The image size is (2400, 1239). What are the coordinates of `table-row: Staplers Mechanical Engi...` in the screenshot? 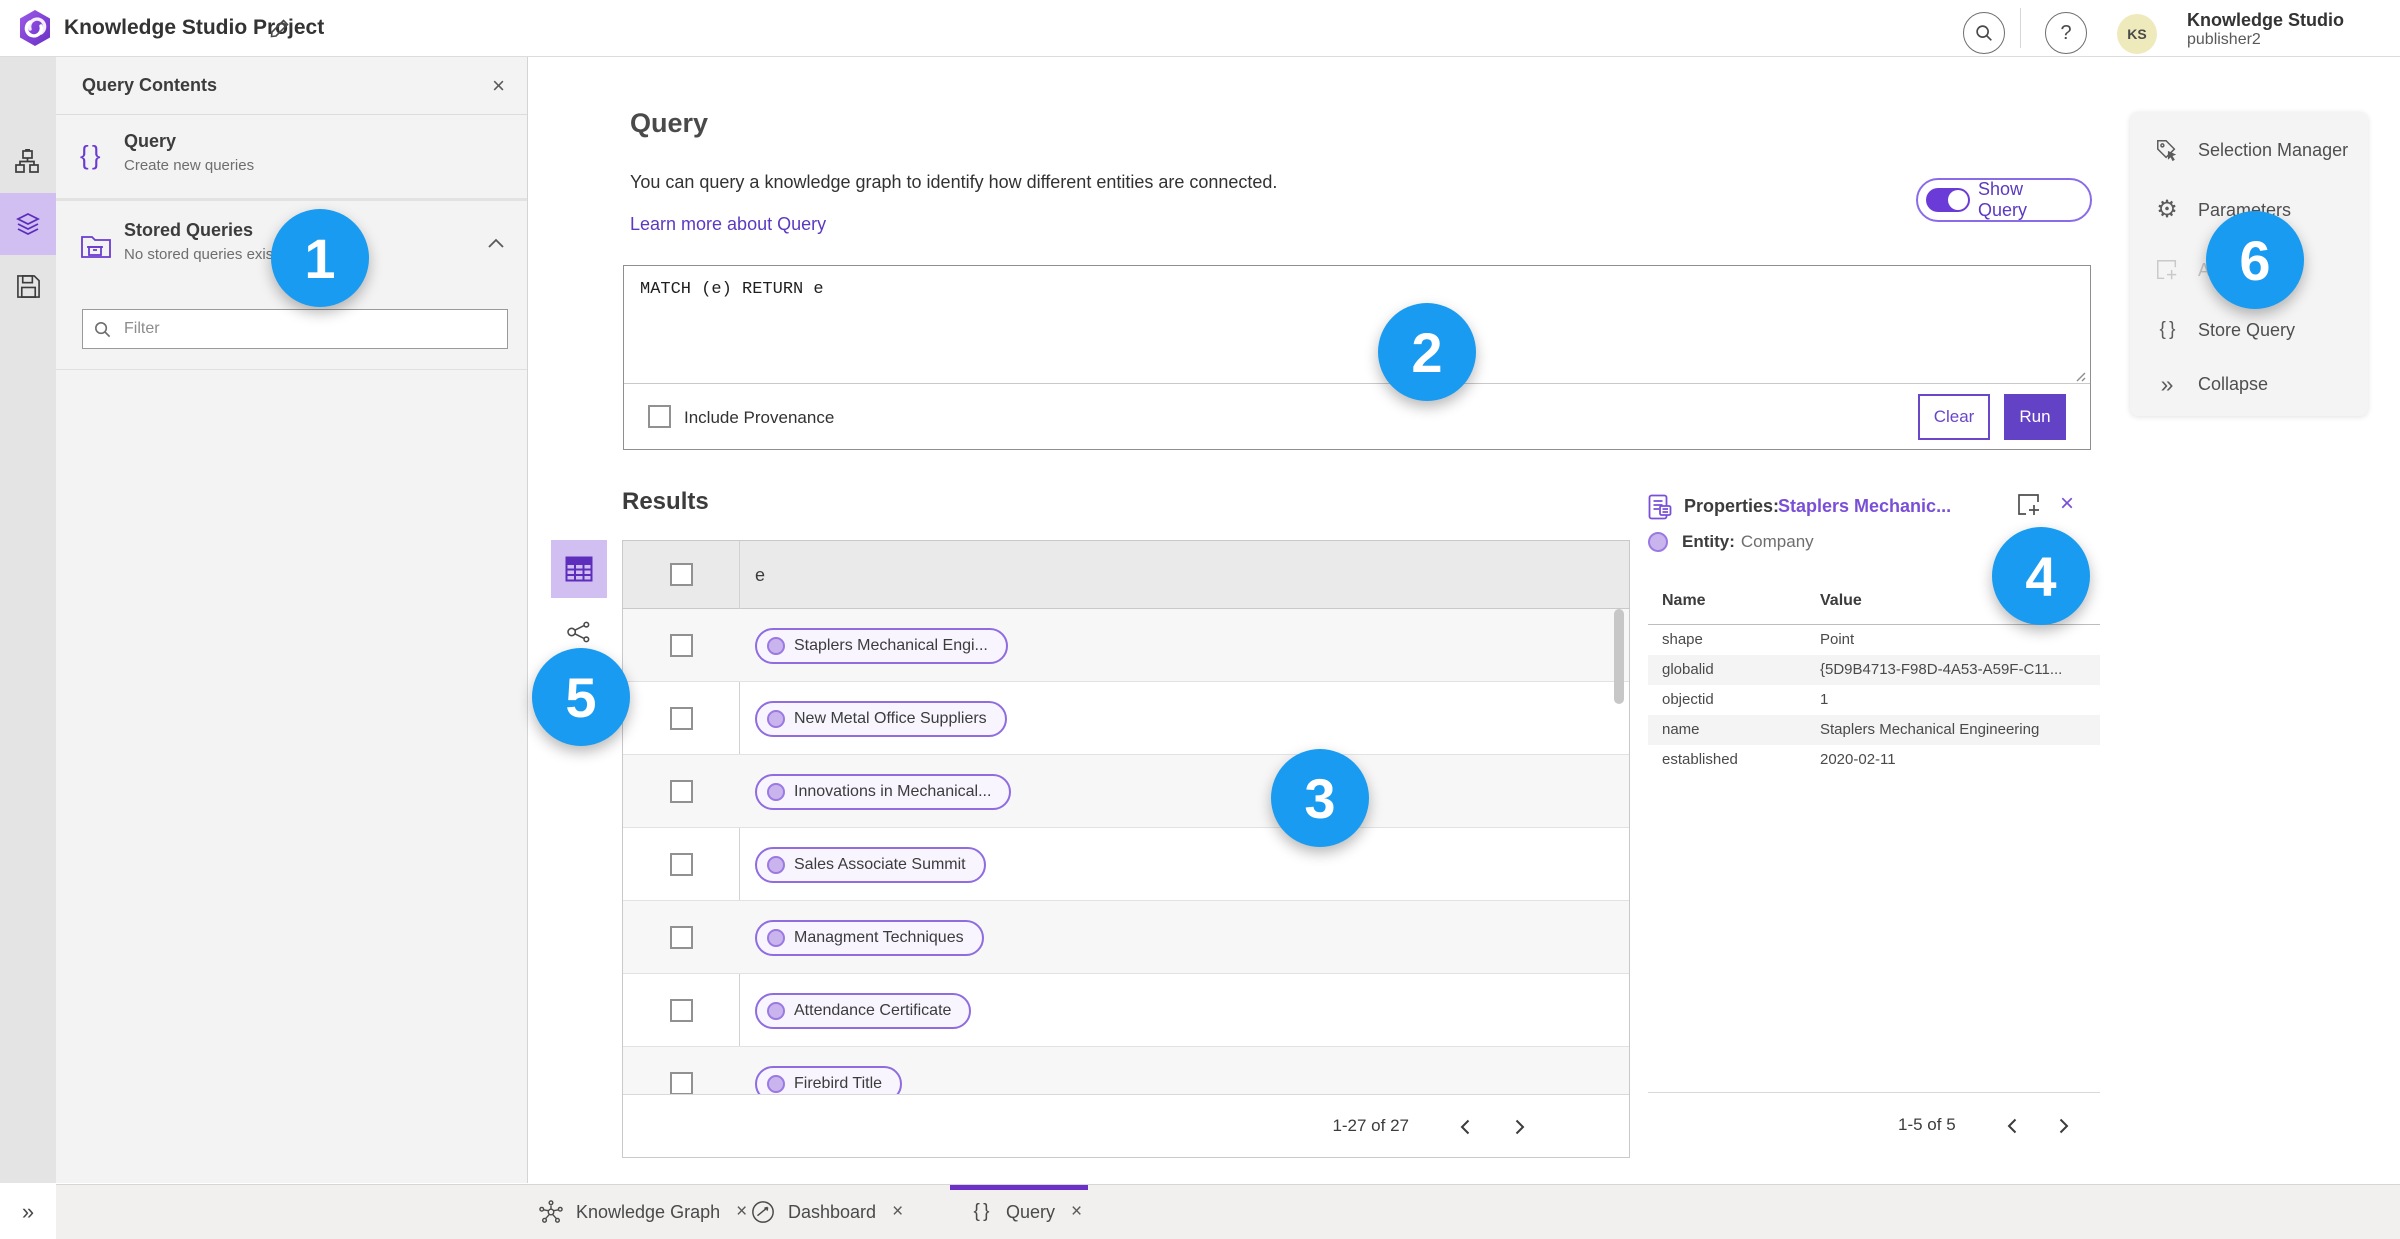 It's located at (1126, 645).